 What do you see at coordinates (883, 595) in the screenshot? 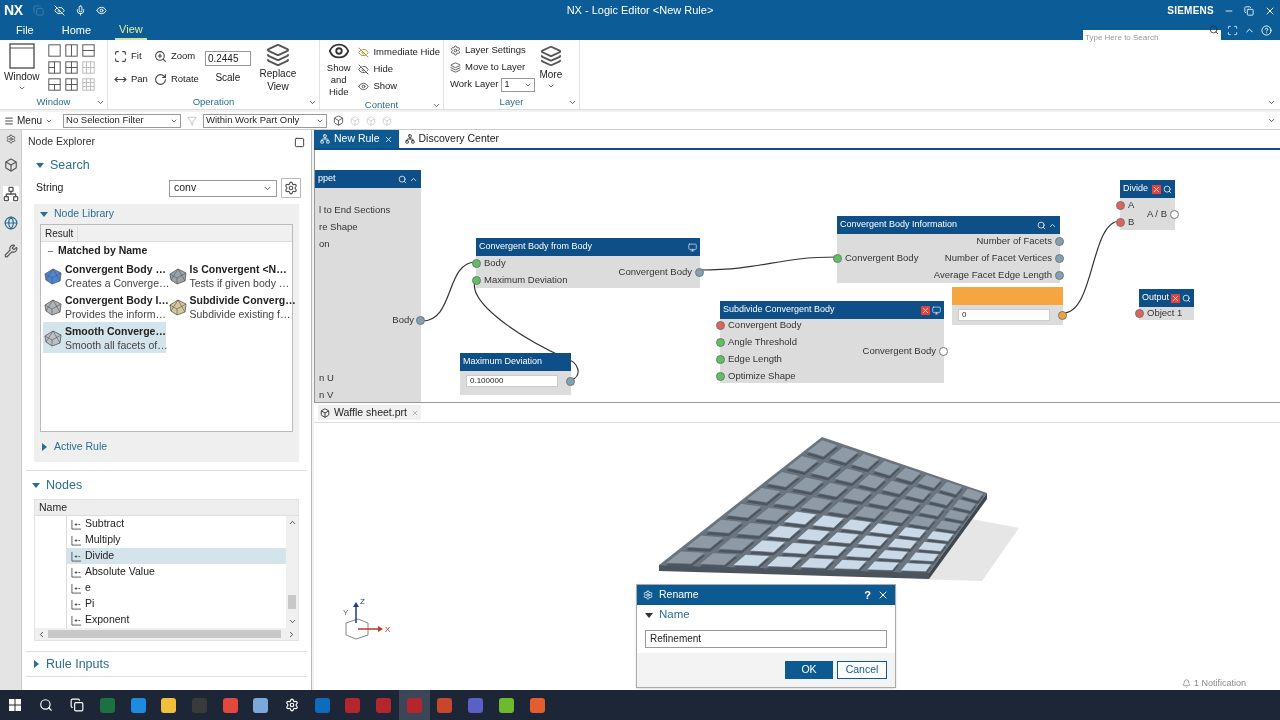
I see `close-icon` at bounding box center [883, 595].